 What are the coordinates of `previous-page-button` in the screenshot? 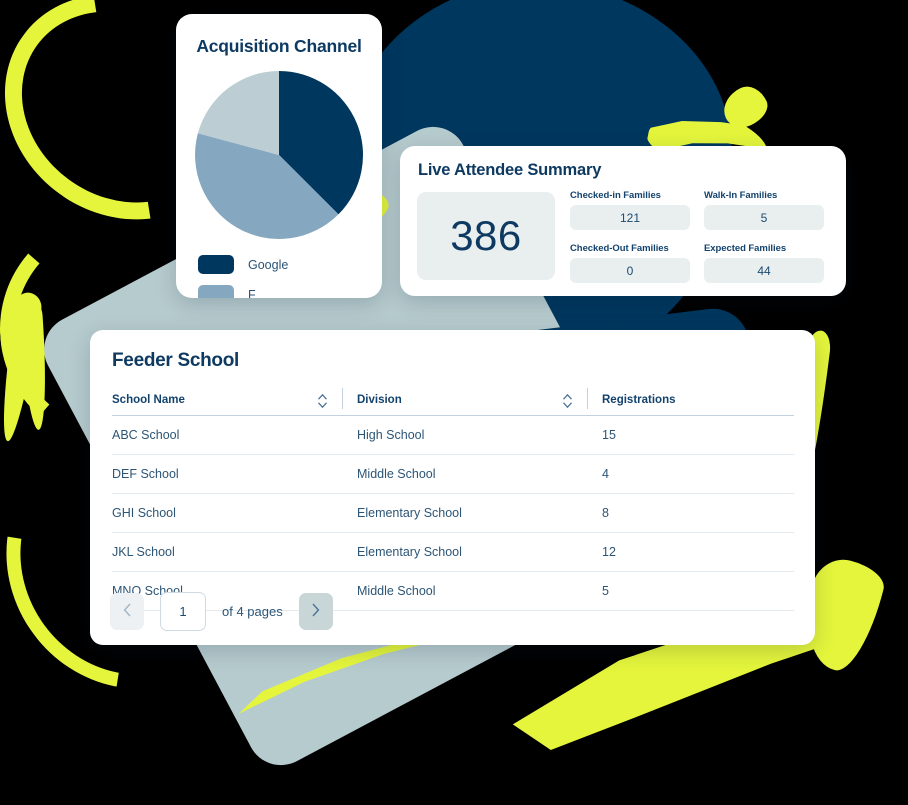 It's located at (127, 611).